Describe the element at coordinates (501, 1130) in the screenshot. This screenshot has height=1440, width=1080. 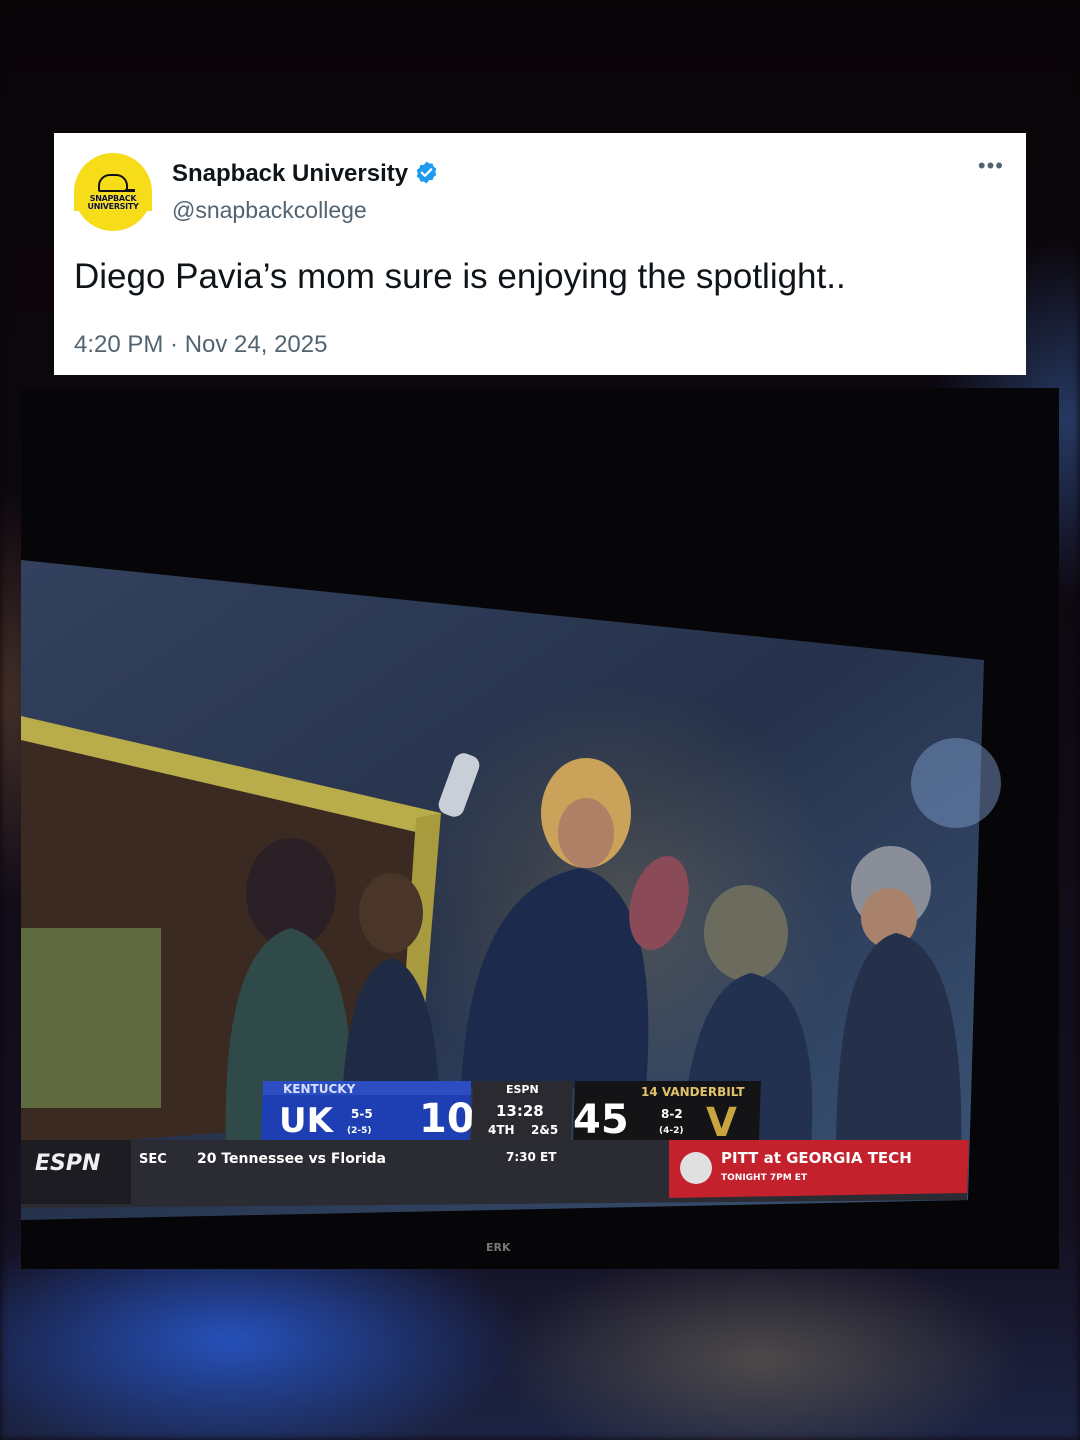
I see `quarter: 4TH` at that location.